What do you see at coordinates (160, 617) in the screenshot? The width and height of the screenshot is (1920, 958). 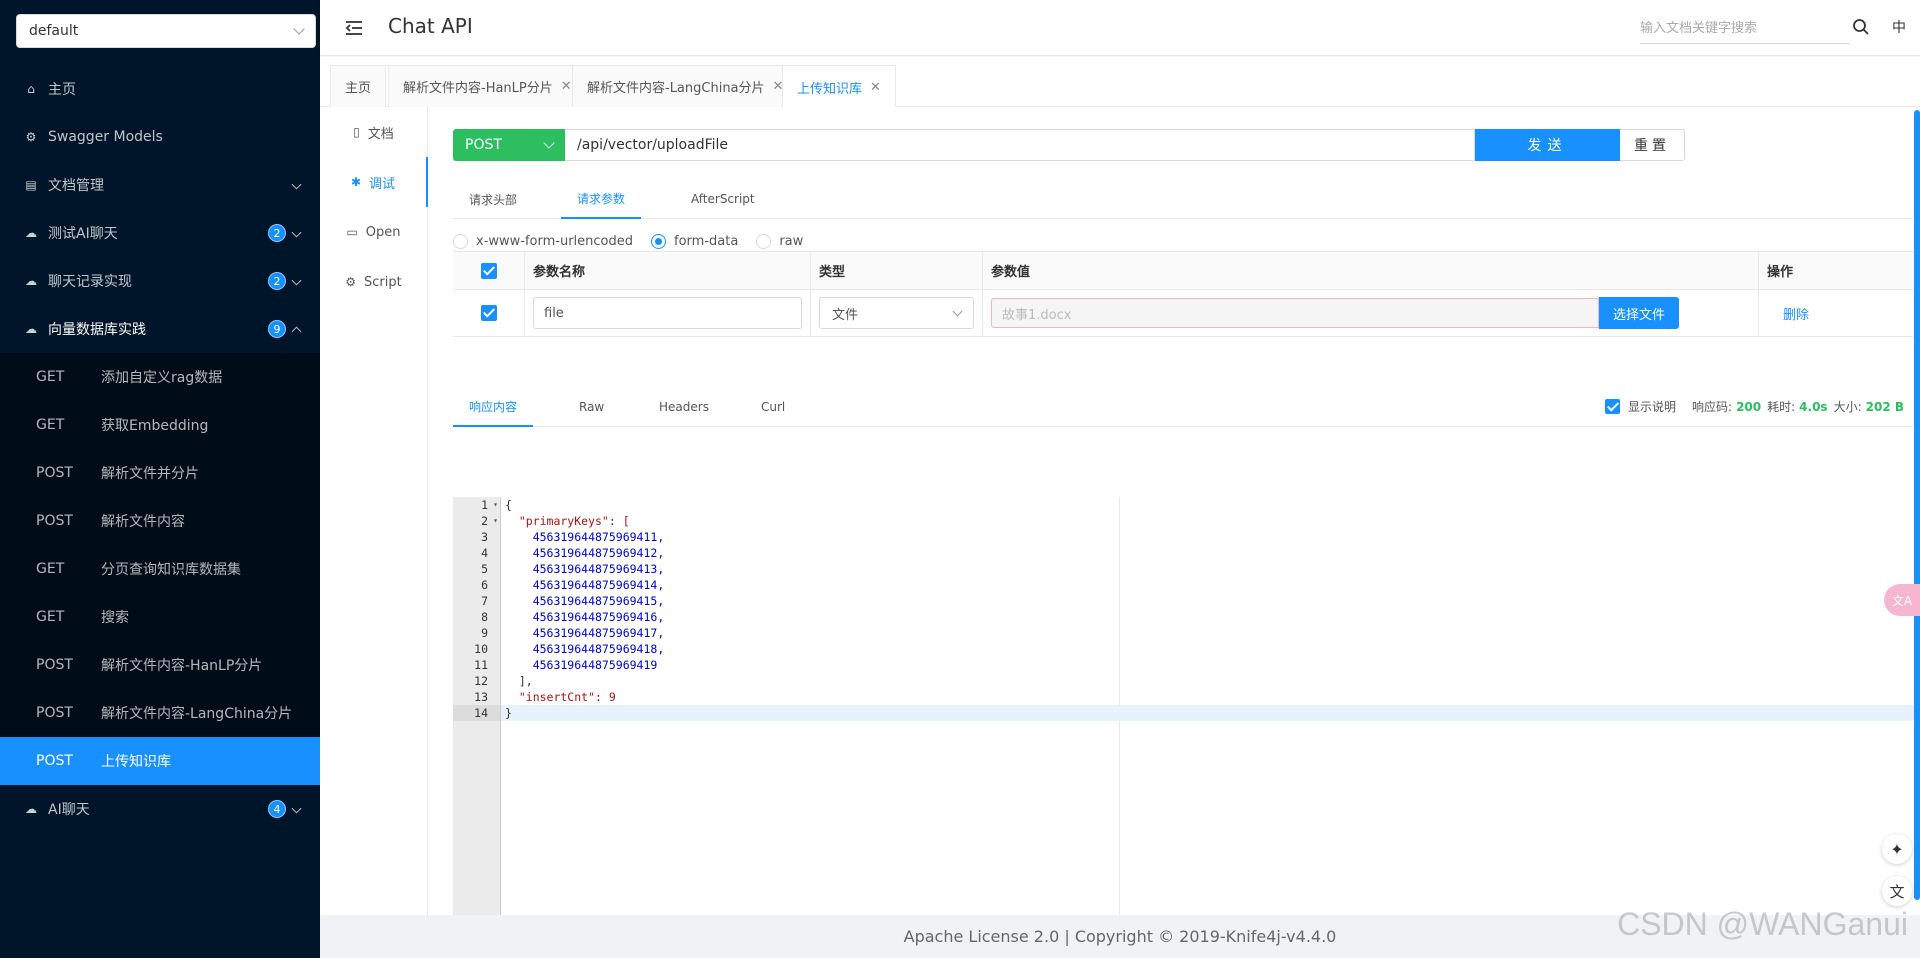 I see `api-item: GET 搜索` at bounding box center [160, 617].